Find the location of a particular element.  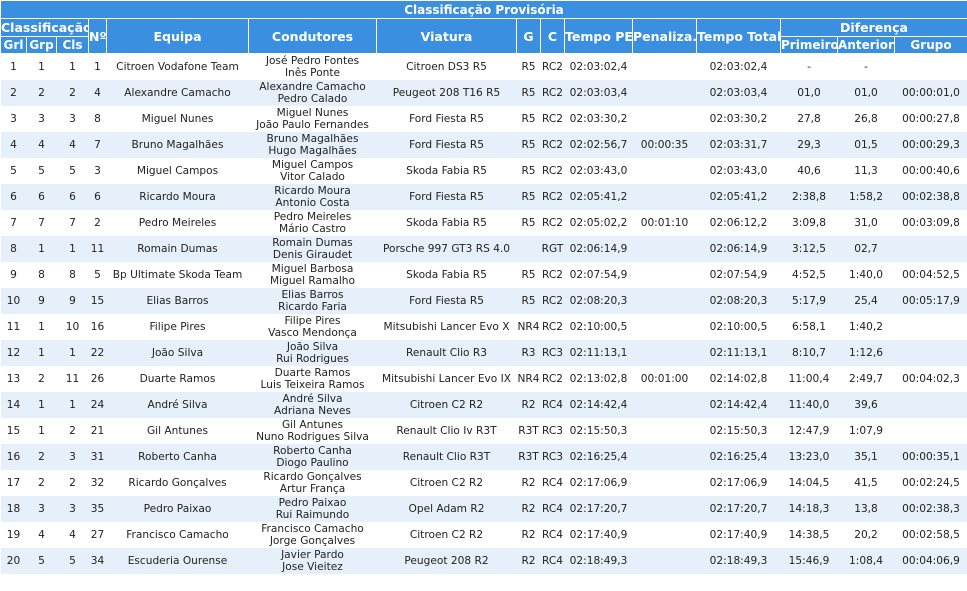

driver-name: Pedro Calado is located at coordinates (312, 99).